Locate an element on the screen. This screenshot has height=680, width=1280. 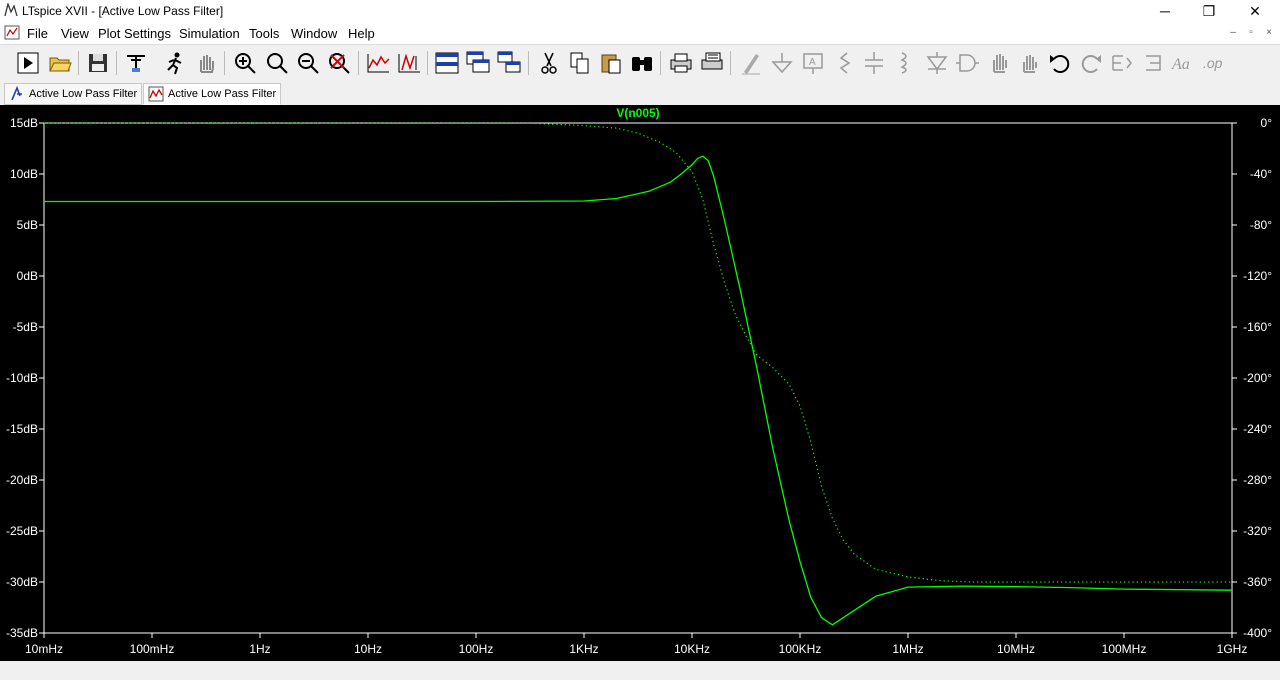
menu-plot-settings: Plot Settings is located at coordinates (134, 33).